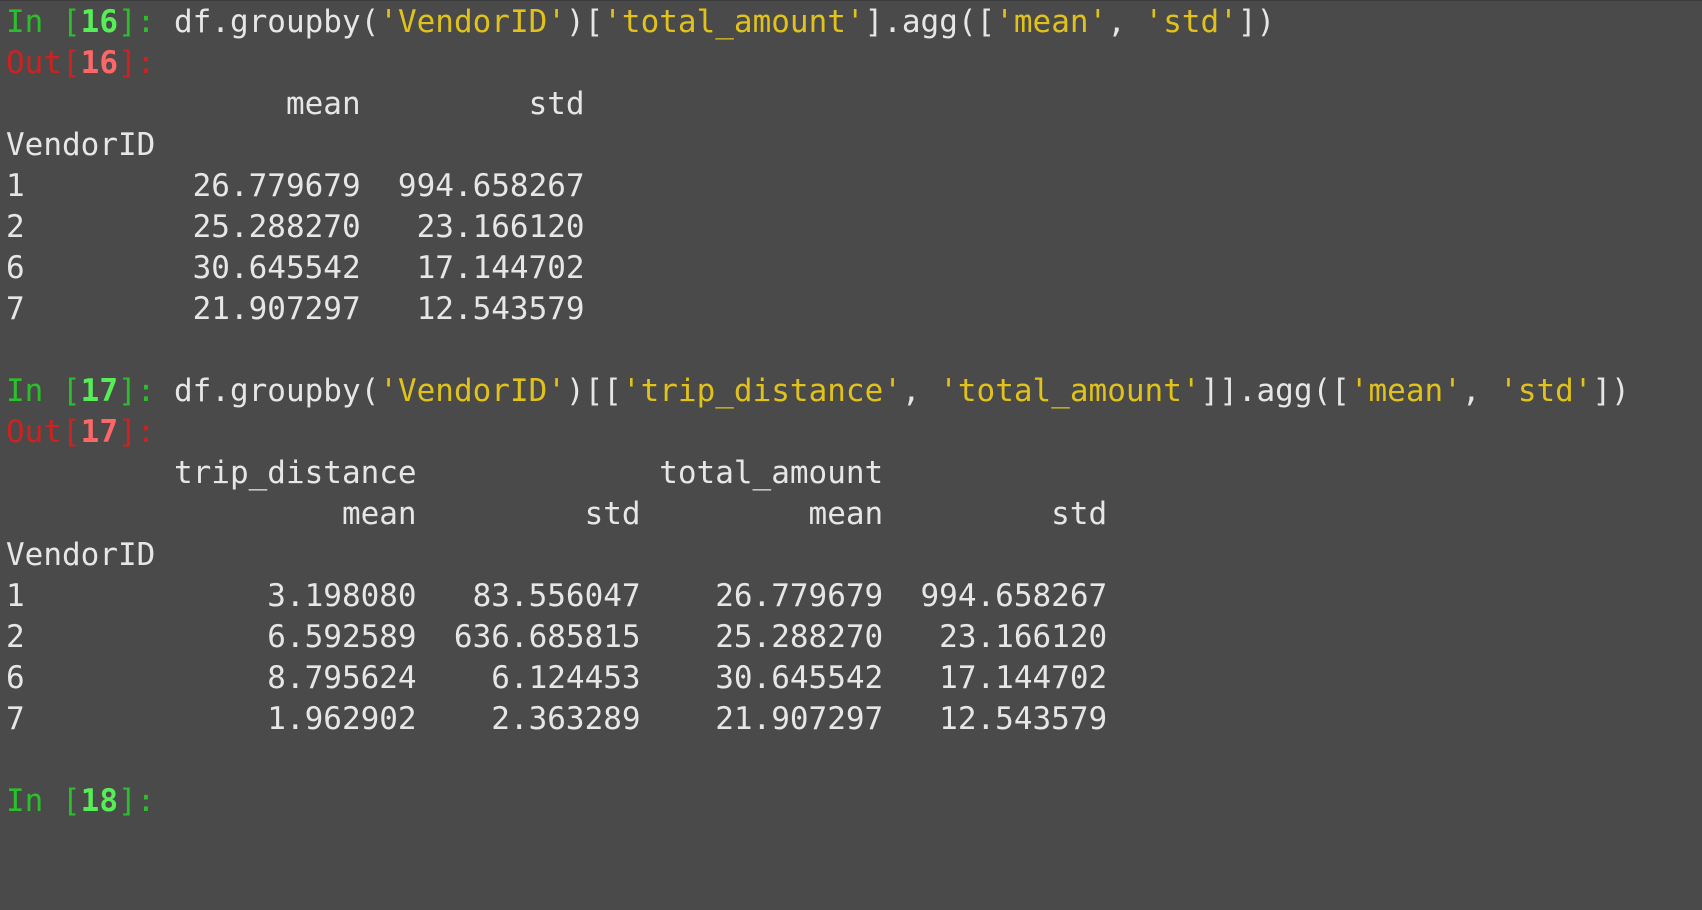  I want to click on code-token: ].agg([, so click(930, 22).